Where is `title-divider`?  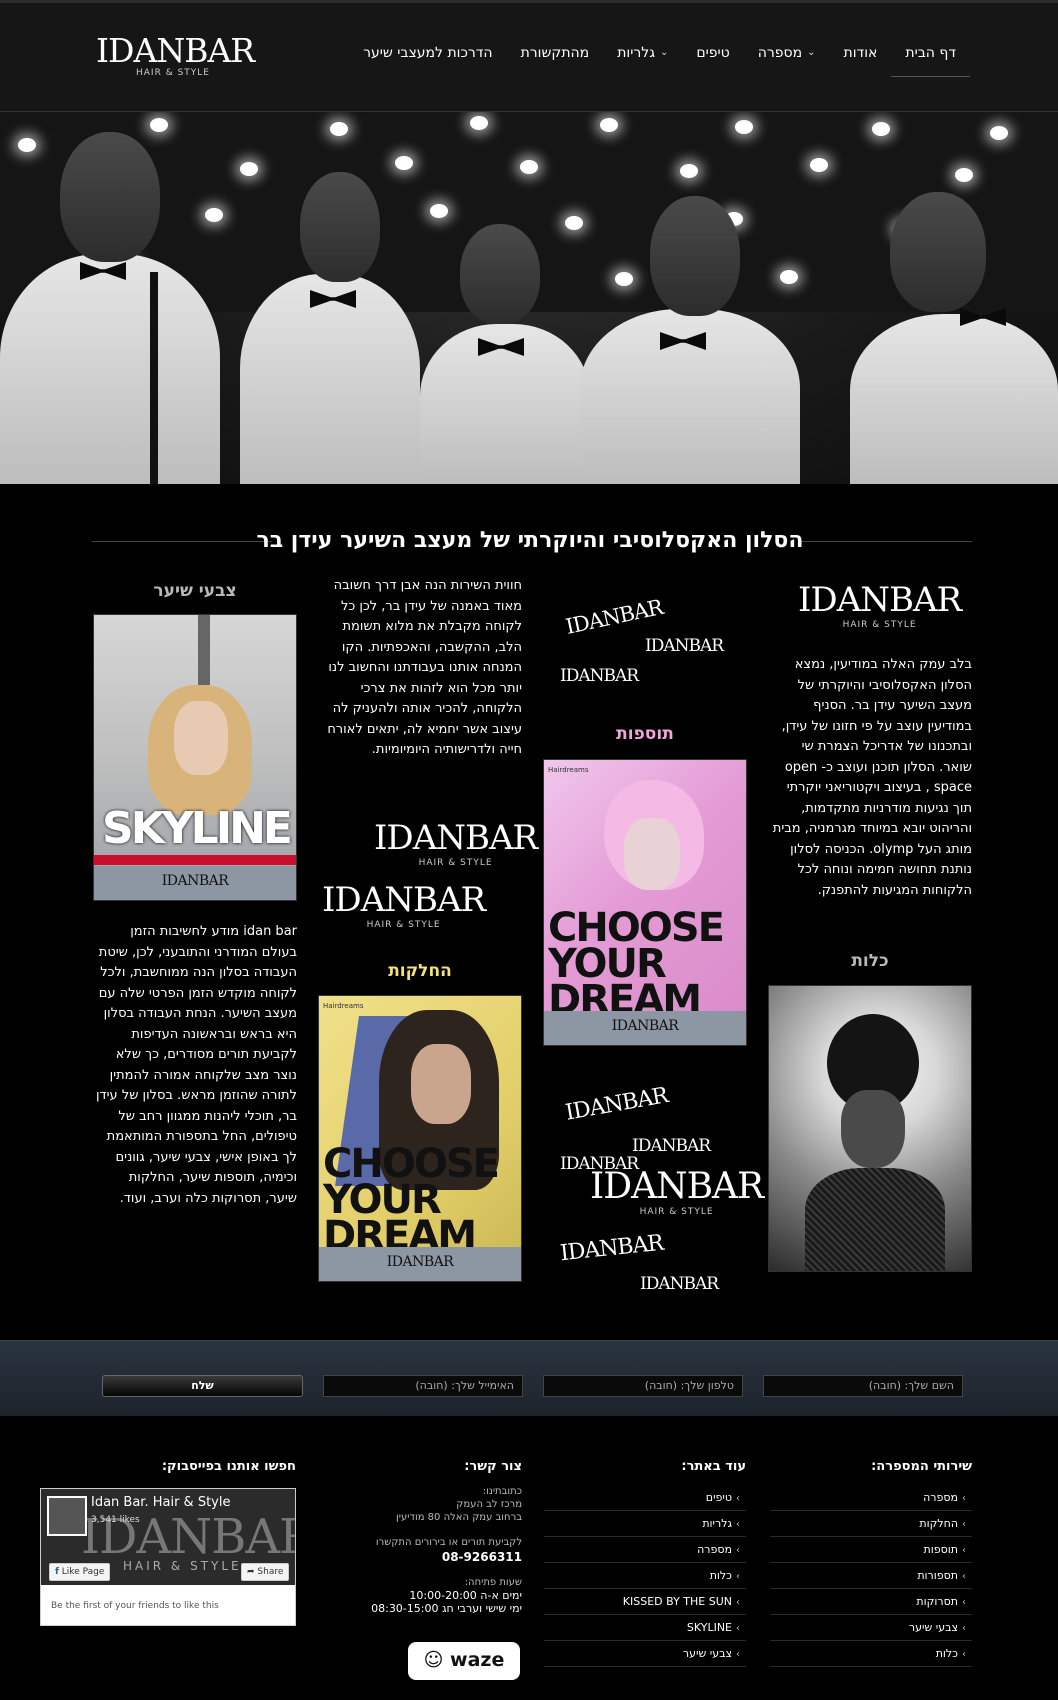
title-divider is located at coordinates (886, 541).